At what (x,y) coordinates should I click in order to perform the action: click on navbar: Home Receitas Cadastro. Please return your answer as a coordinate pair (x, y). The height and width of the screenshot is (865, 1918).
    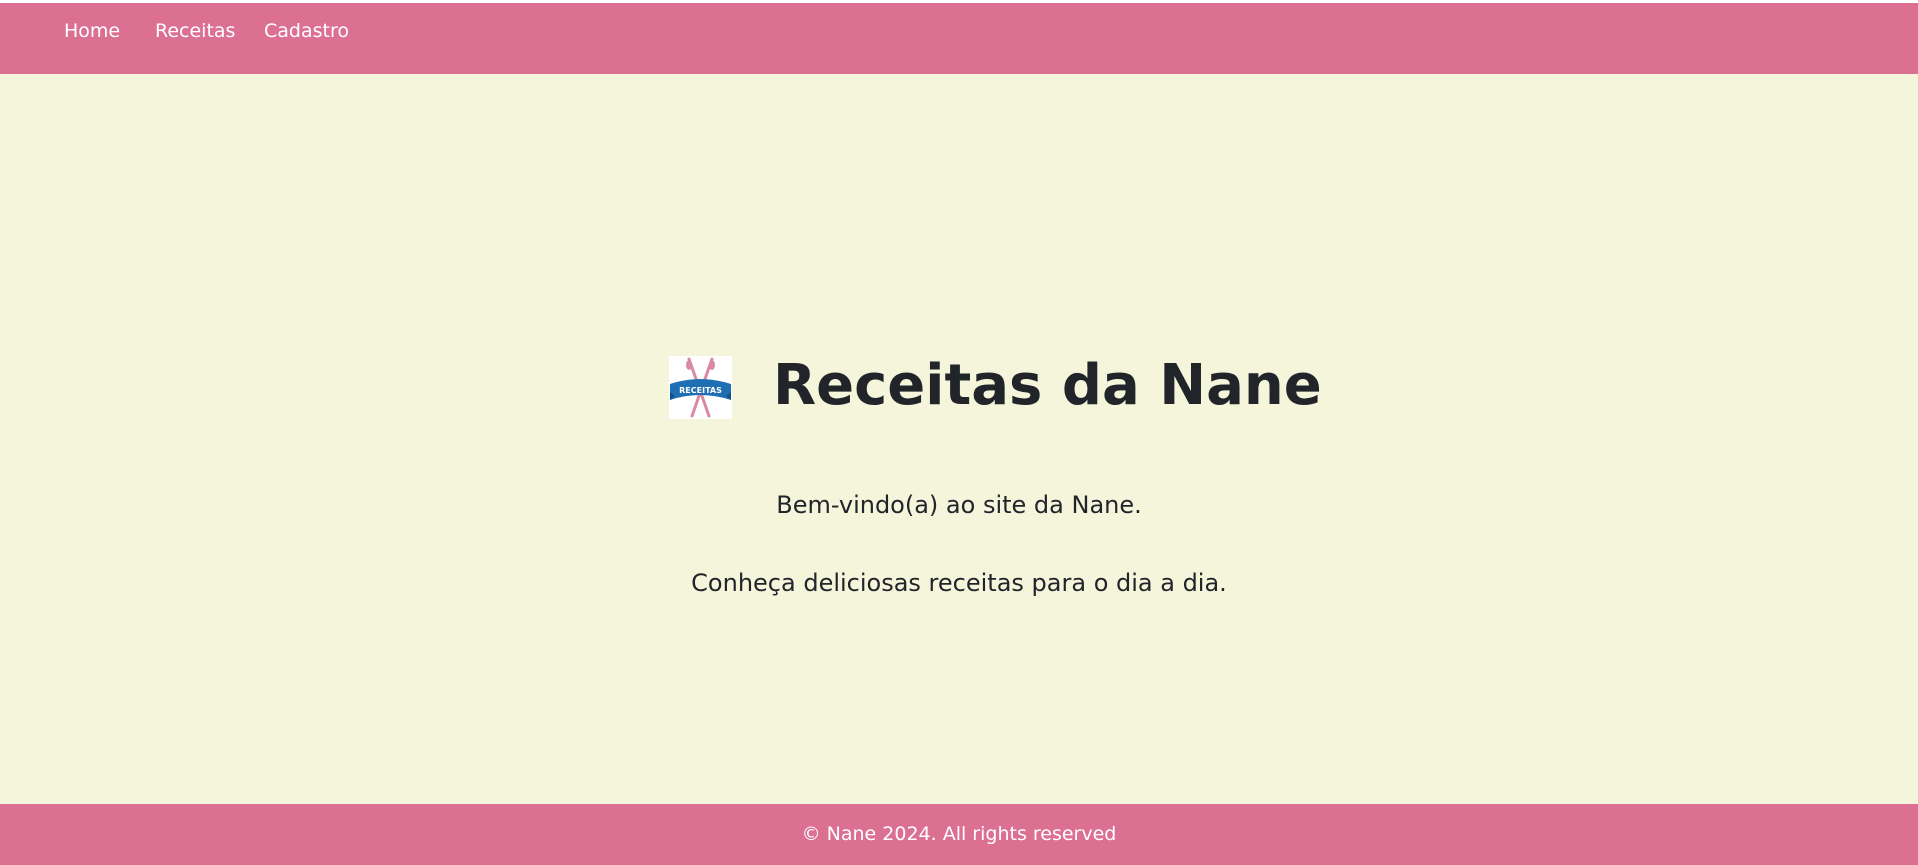
    Looking at the image, I should click on (959, 38).